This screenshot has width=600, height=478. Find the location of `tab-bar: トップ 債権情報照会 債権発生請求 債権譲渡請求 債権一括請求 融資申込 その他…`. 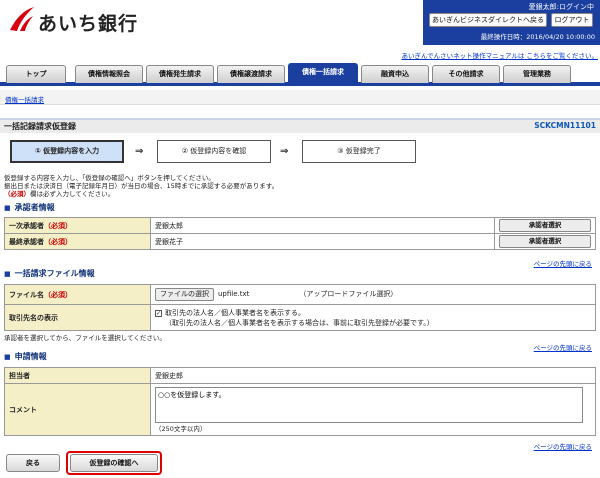

tab-bar: トップ 債権情報照会 債権発生請求 債権譲渡請求 債権一括請求 融資申込 その他… is located at coordinates (300, 74).